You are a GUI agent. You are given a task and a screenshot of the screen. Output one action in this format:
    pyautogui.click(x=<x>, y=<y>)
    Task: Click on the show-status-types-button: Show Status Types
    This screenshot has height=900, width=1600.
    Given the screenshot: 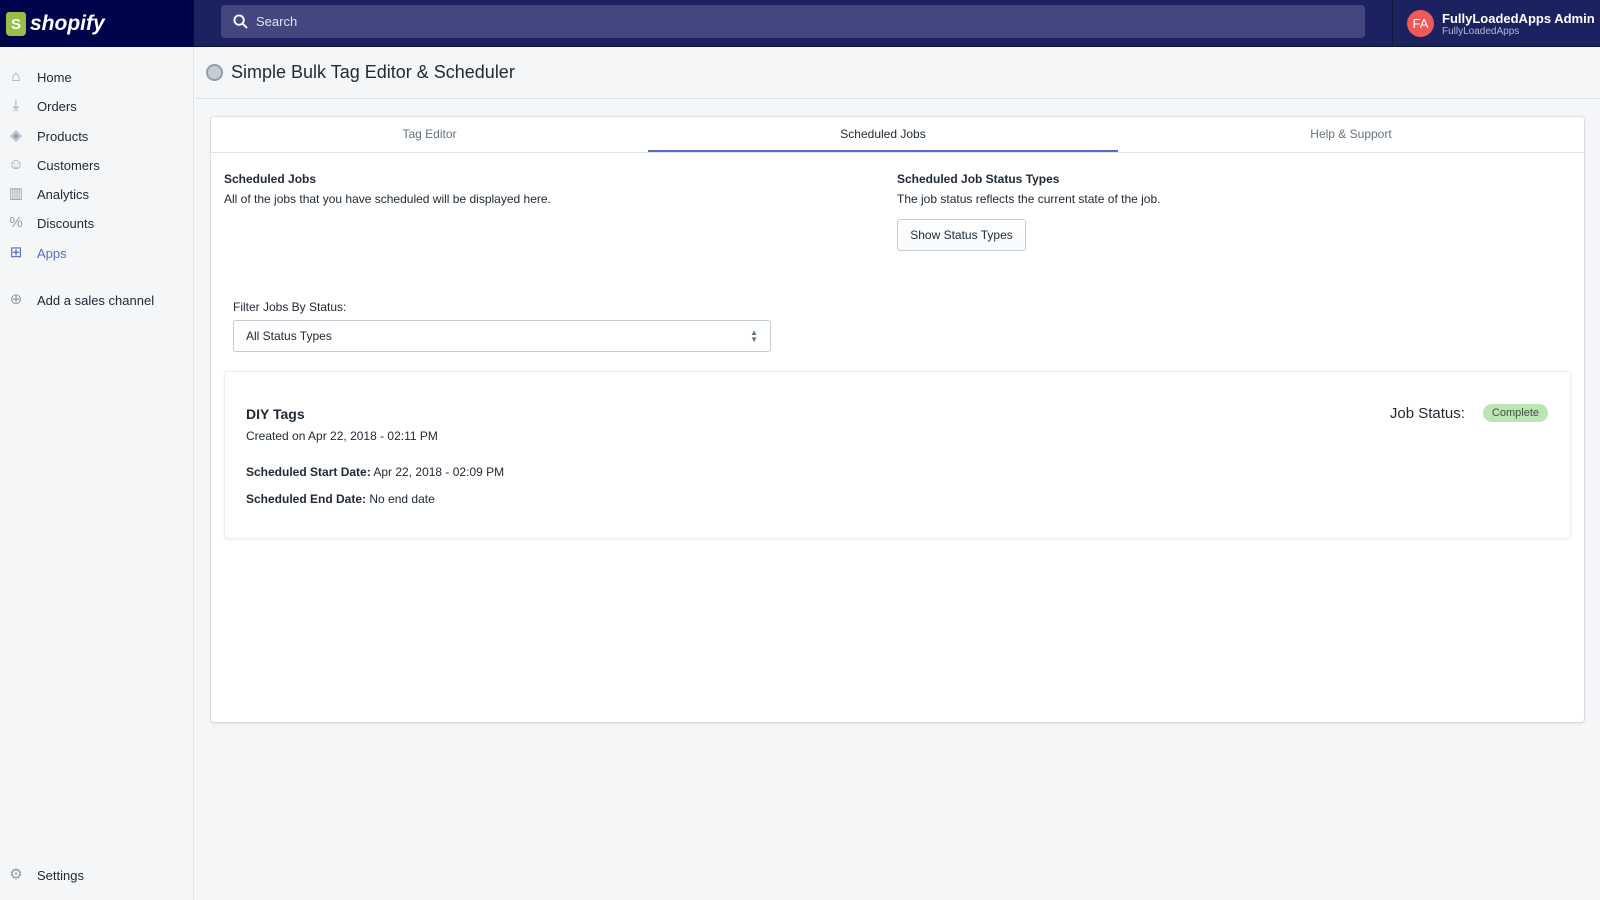 What is the action you would take?
    pyautogui.click(x=961, y=235)
    